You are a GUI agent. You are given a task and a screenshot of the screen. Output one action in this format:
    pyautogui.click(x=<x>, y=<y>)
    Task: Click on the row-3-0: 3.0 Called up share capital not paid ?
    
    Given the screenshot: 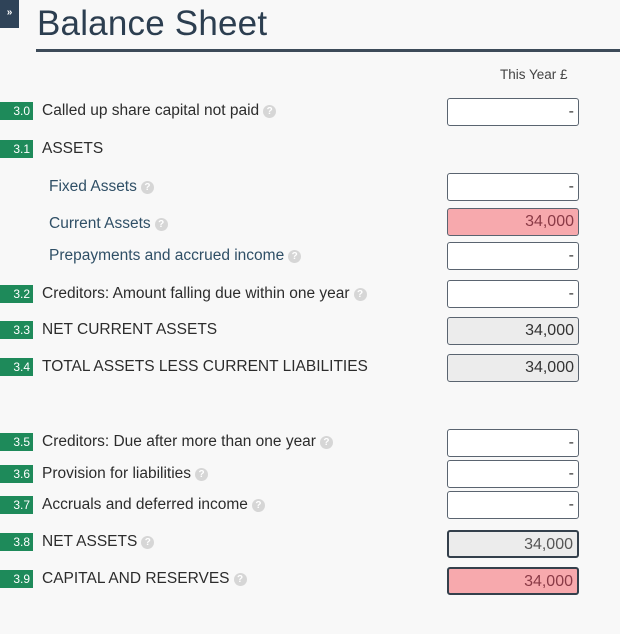 What is the action you would take?
    pyautogui.click(x=138, y=111)
    